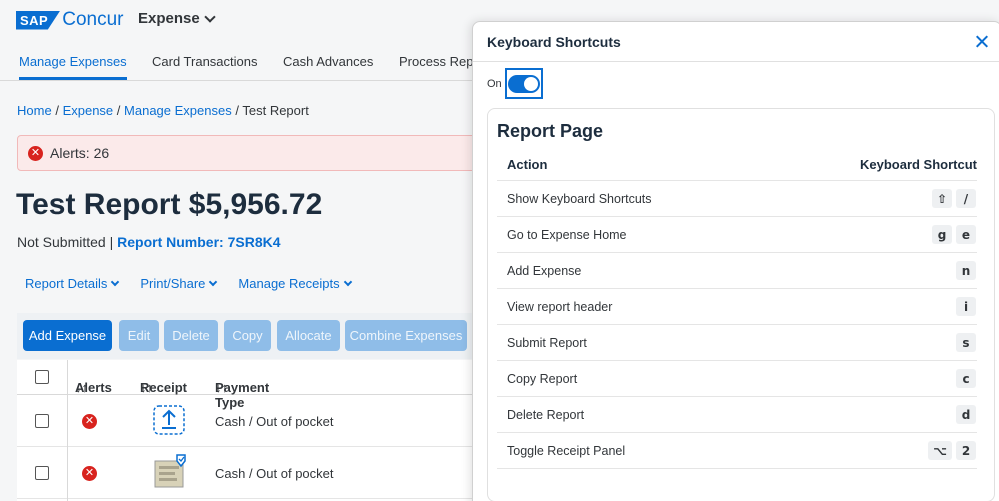 This screenshot has height=501, width=999. What do you see at coordinates (566, 451) in the screenshot?
I see `shortcut-action: Toggle Receipt Panel` at bounding box center [566, 451].